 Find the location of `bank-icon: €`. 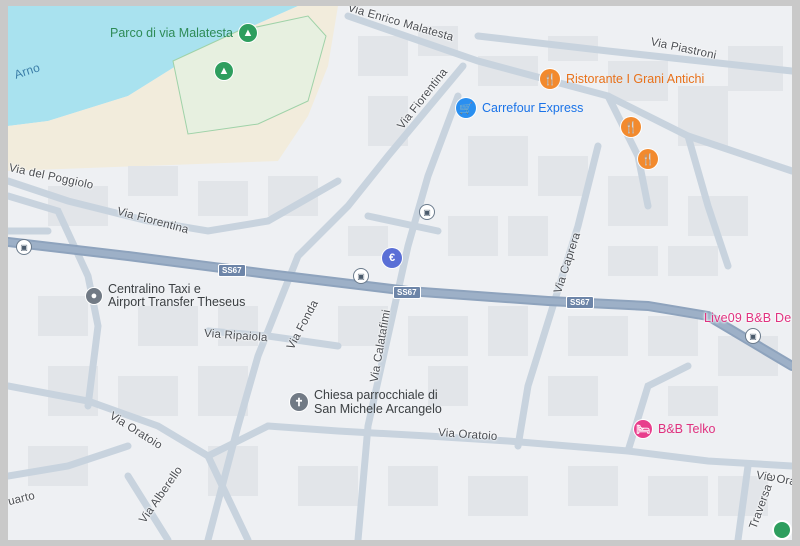

bank-icon: € is located at coordinates (392, 258).